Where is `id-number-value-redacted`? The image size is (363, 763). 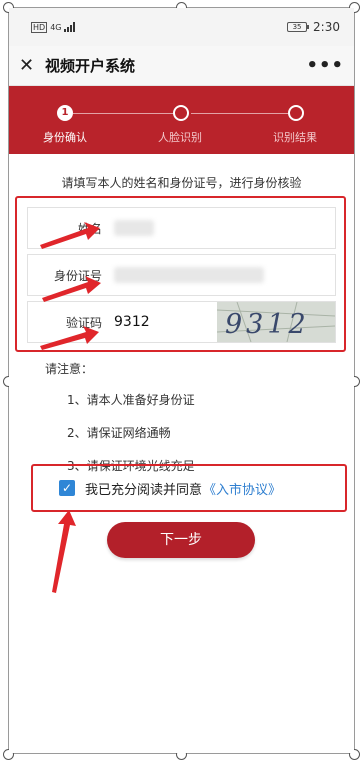 id-number-value-redacted is located at coordinates (189, 275).